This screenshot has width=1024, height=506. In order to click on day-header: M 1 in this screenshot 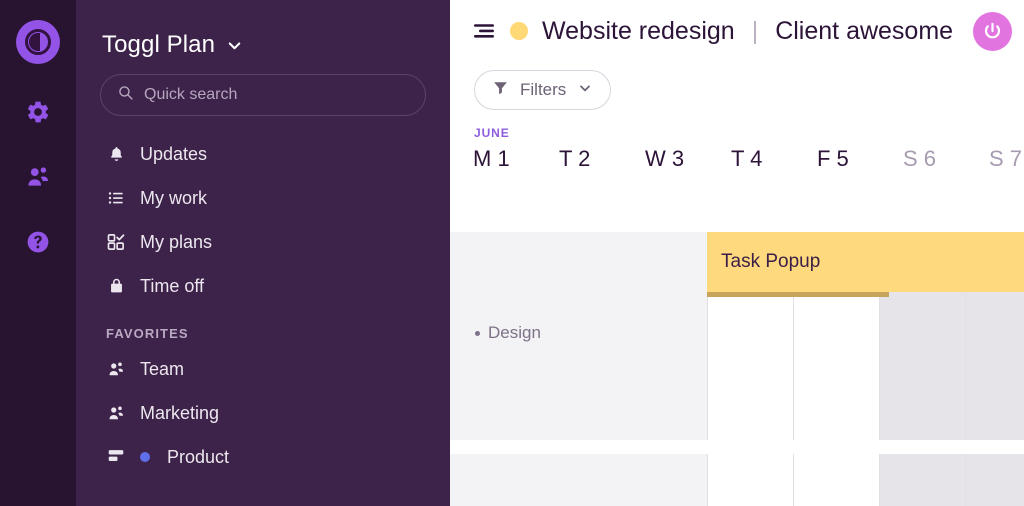, I will do `click(491, 169)`.